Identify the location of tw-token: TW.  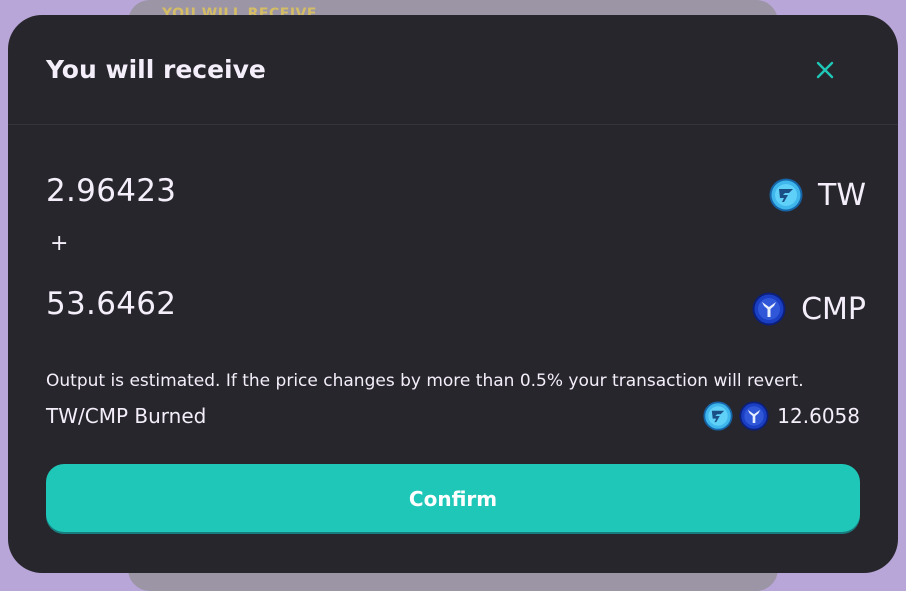
(817, 195).